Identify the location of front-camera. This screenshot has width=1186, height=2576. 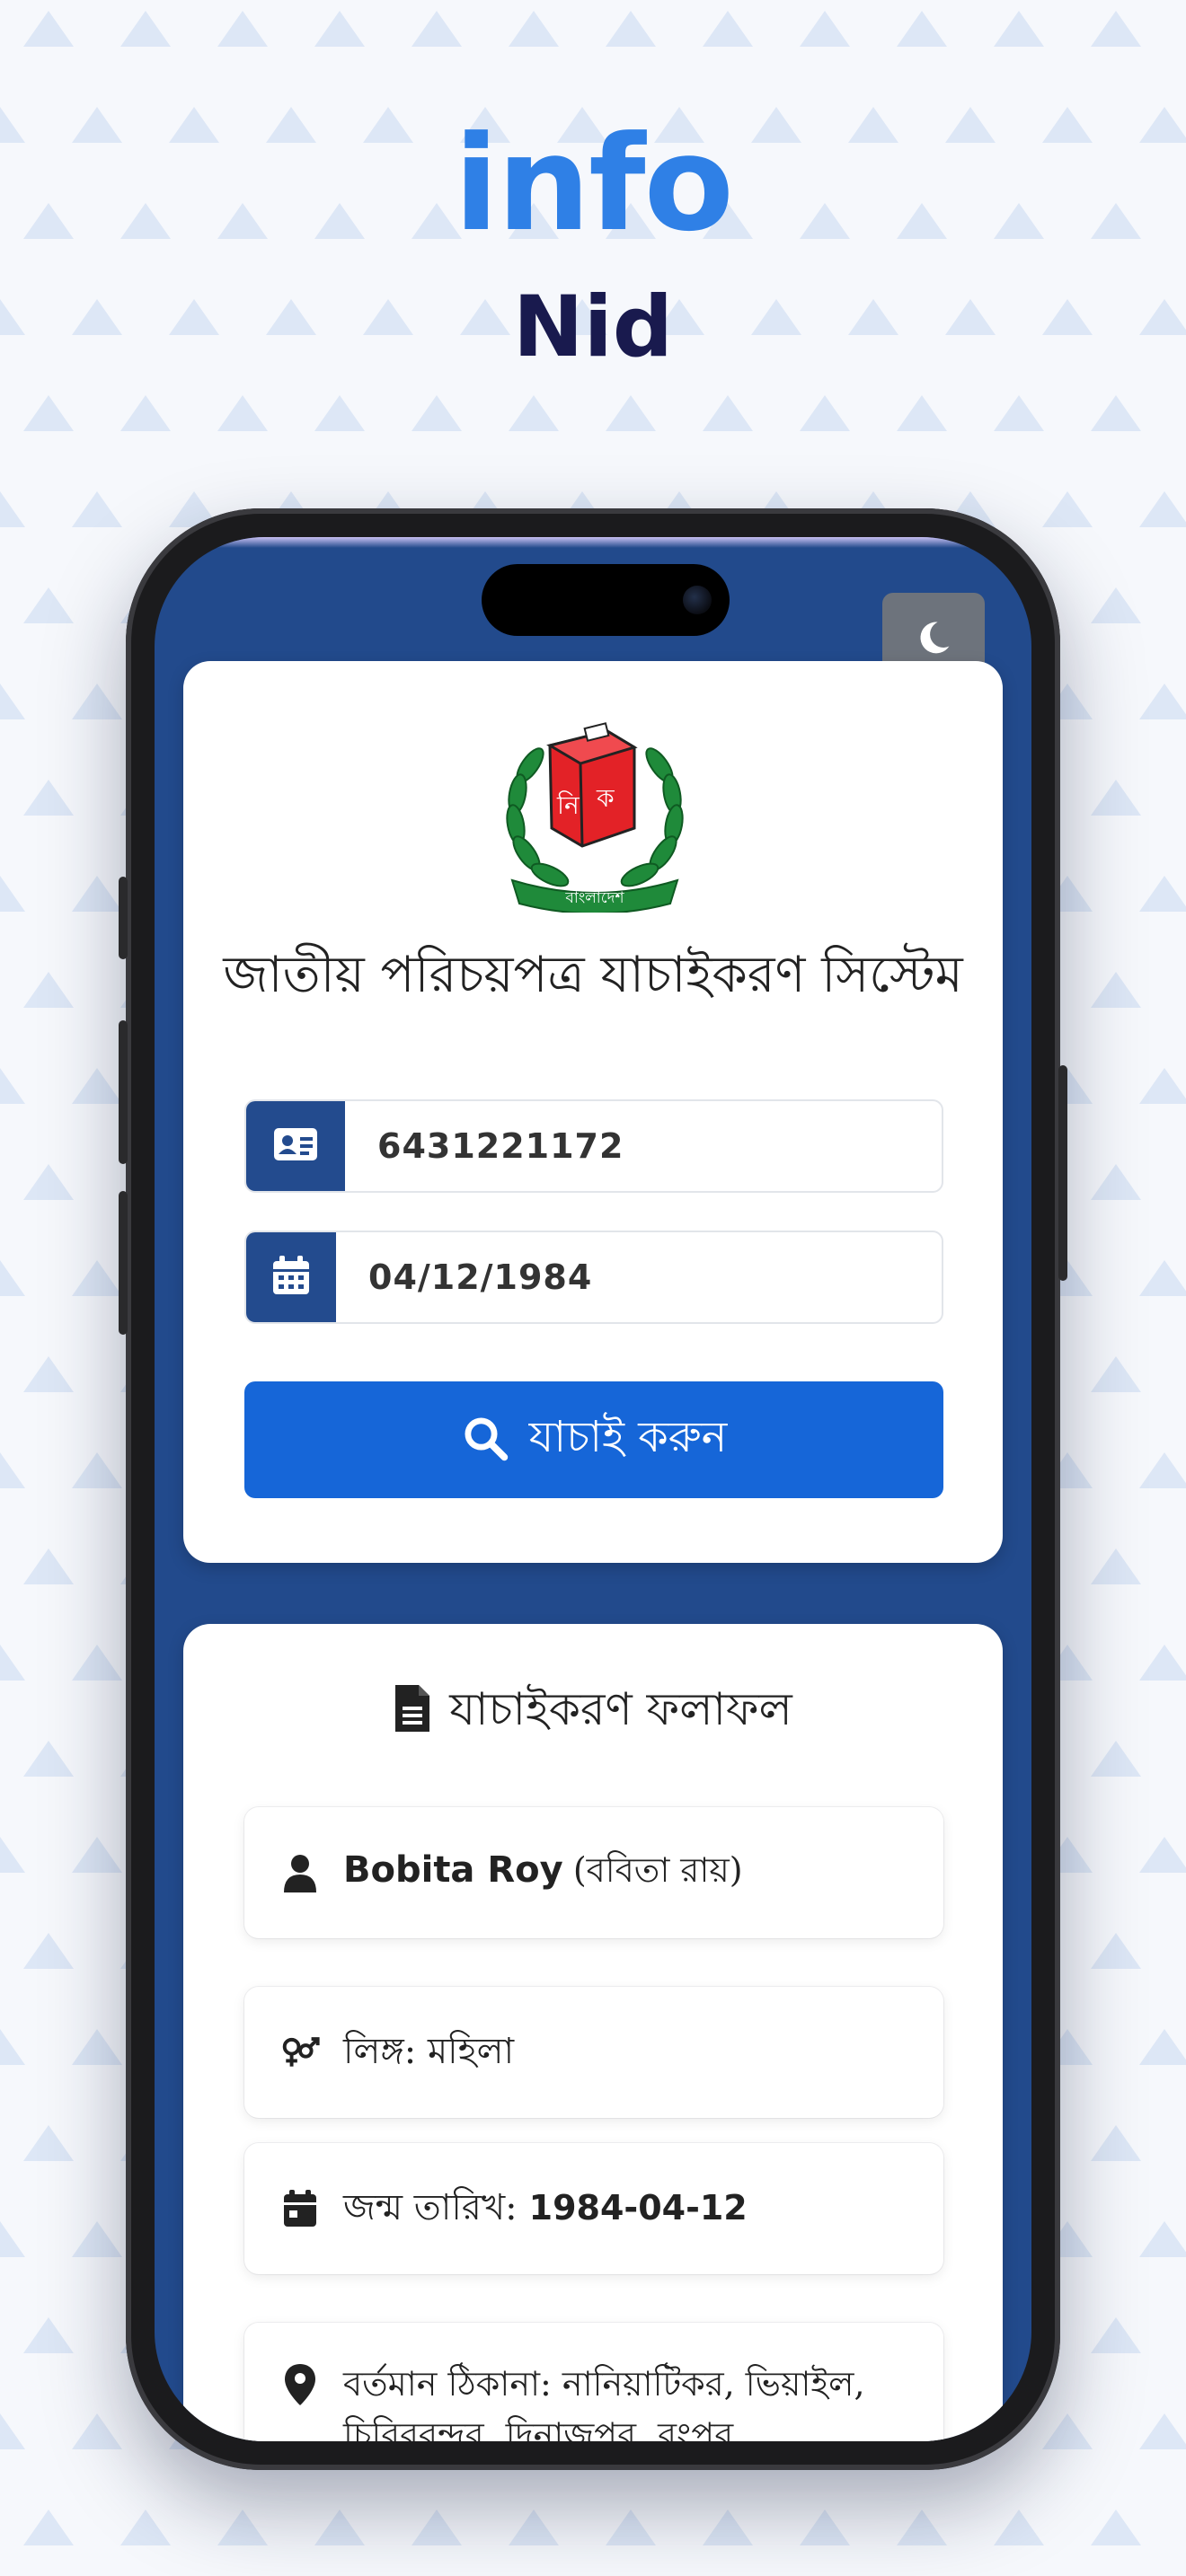
(697, 600).